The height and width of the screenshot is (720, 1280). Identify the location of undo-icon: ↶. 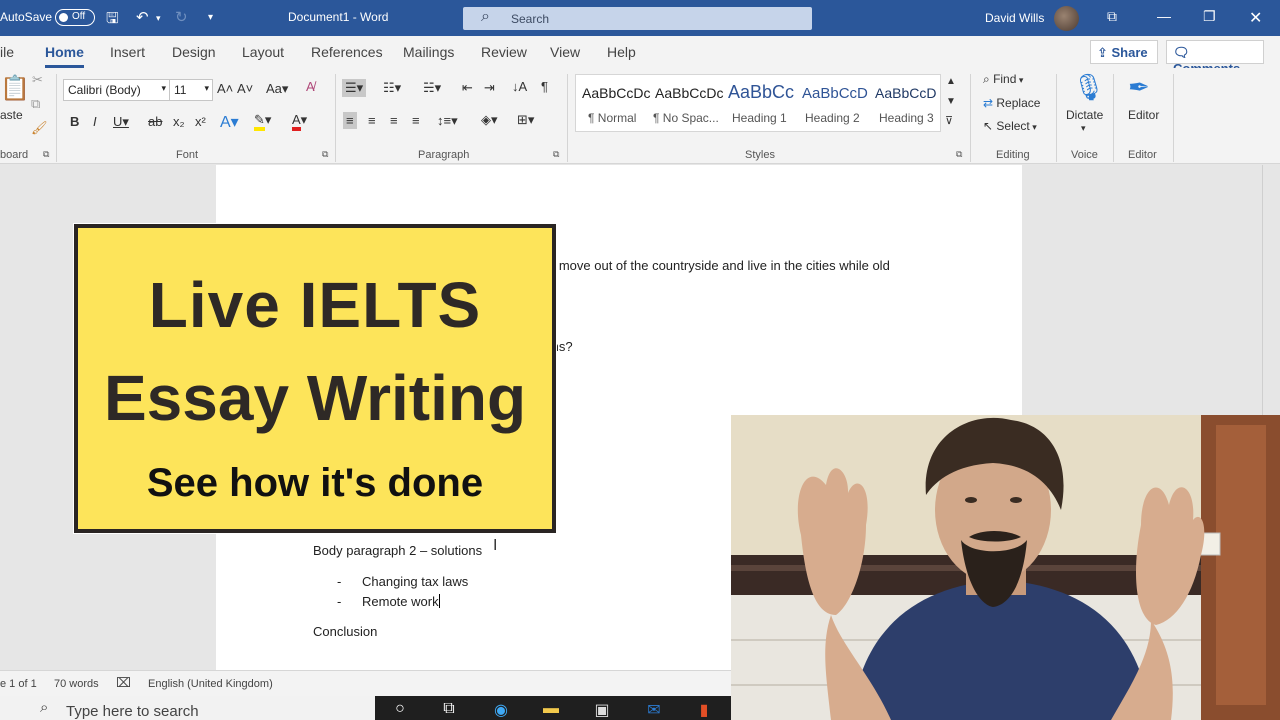
(142, 17).